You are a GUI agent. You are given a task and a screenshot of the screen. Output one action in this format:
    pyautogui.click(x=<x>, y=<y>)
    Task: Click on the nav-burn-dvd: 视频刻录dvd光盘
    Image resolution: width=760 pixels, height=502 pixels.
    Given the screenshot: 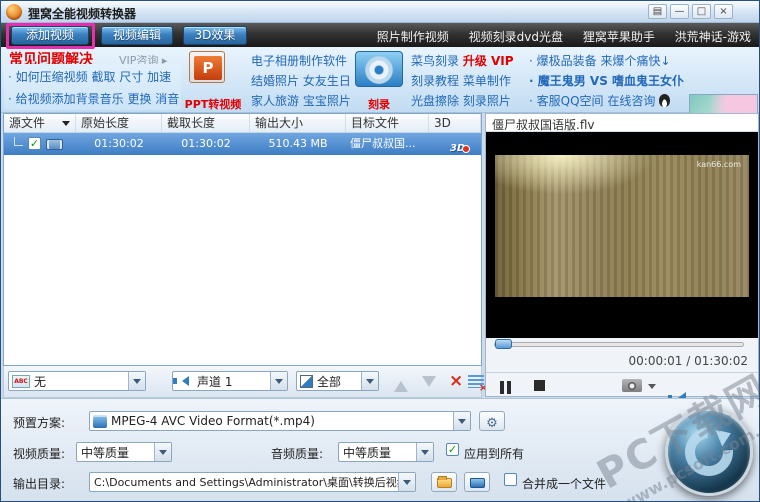 What is the action you would take?
    pyautogui.click(x=516, y=37)
    